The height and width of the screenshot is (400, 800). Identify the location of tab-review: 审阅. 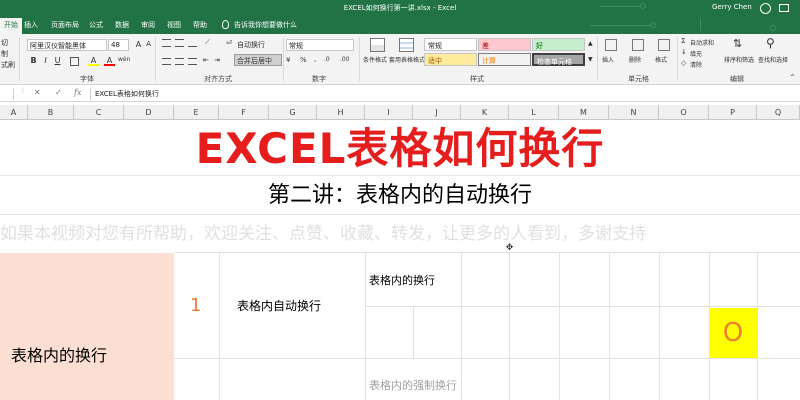
(148, 25).